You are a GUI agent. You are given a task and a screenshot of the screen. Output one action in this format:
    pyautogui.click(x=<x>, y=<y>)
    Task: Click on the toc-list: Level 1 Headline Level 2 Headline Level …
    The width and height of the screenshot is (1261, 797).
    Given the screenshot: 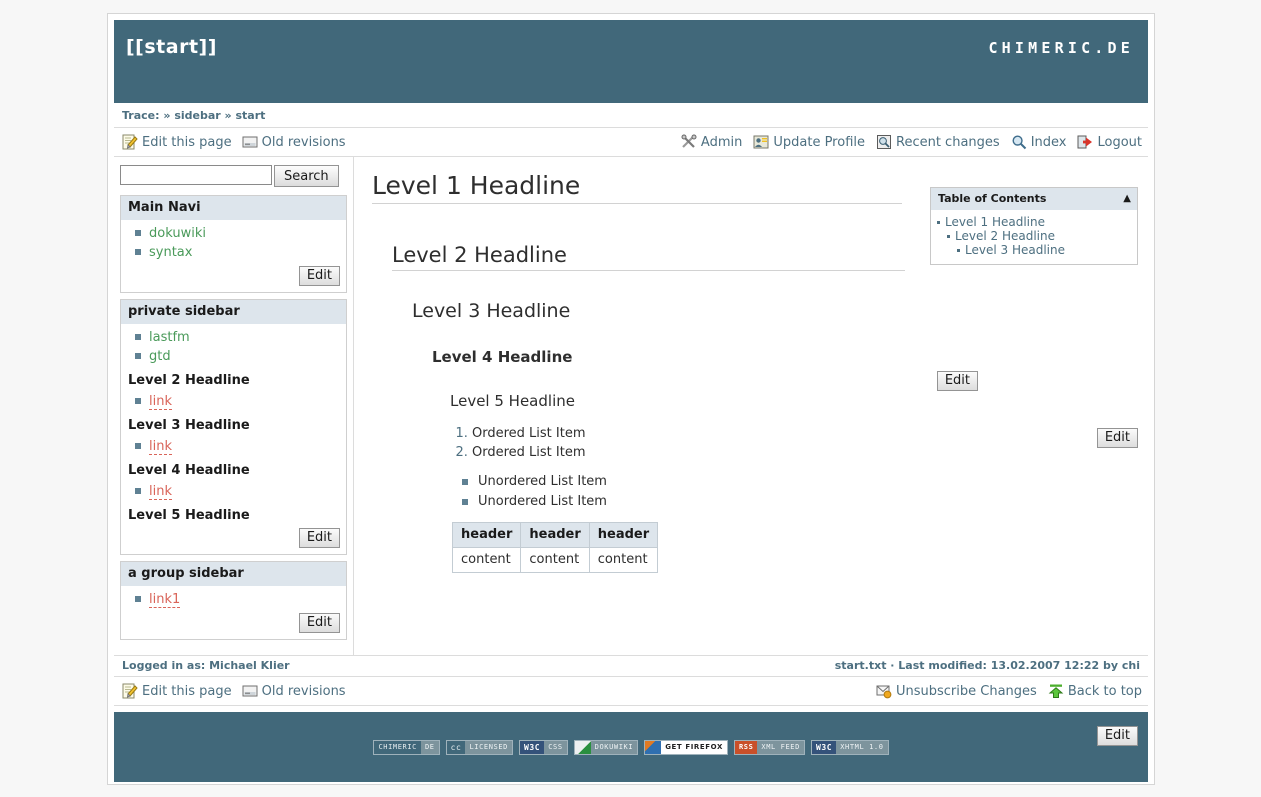 What is the action you would take?
    pyautogui.click(x=1034, y=236)
    